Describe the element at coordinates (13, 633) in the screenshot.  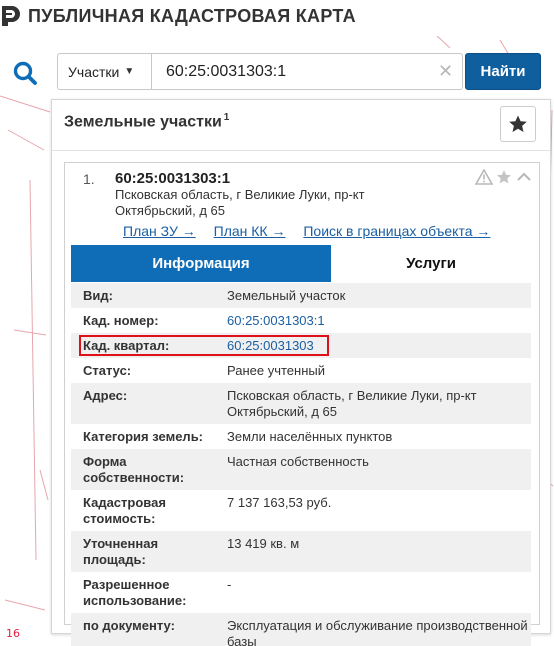
I see `map-label: 16` at that location.